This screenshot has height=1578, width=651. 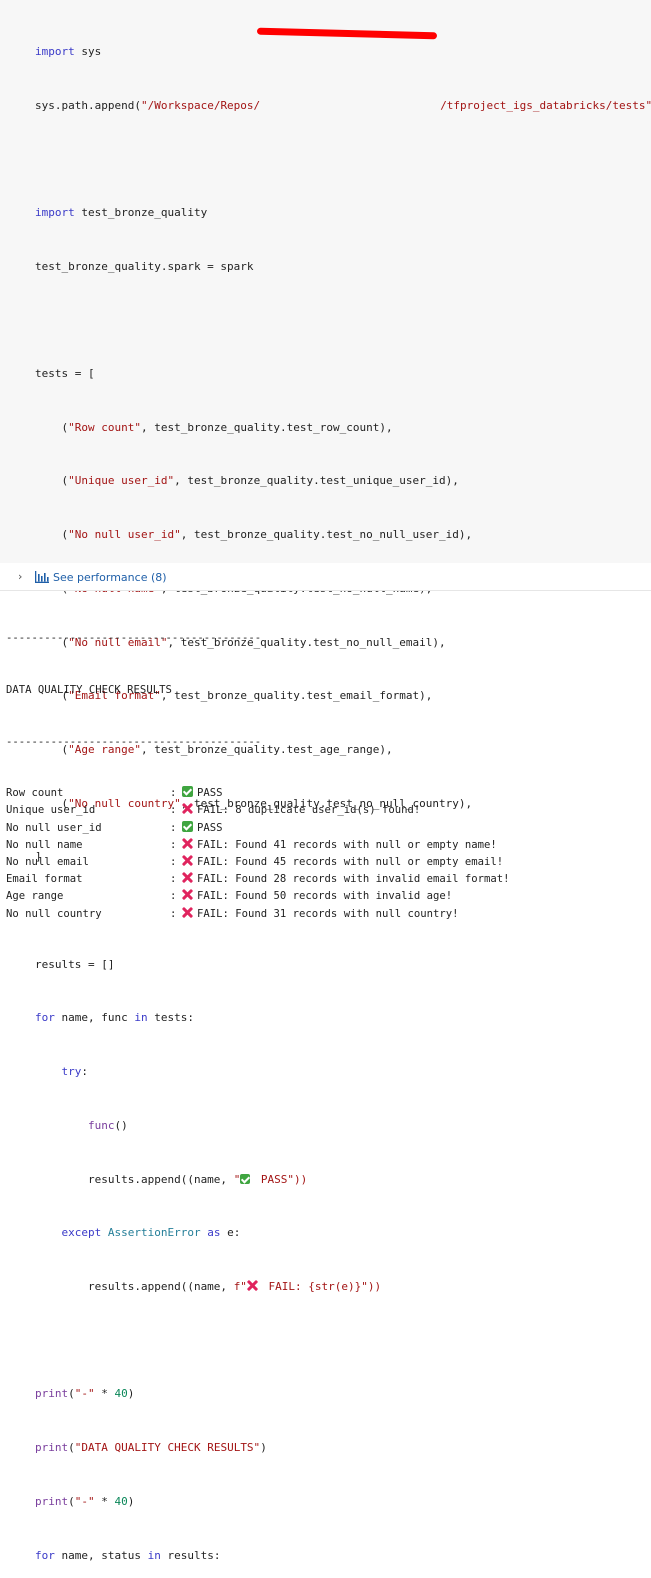 What do you see at coordinates (68, 51) in the screenshot?
I see `code-line: import sys` at bounding box center [68, 51].